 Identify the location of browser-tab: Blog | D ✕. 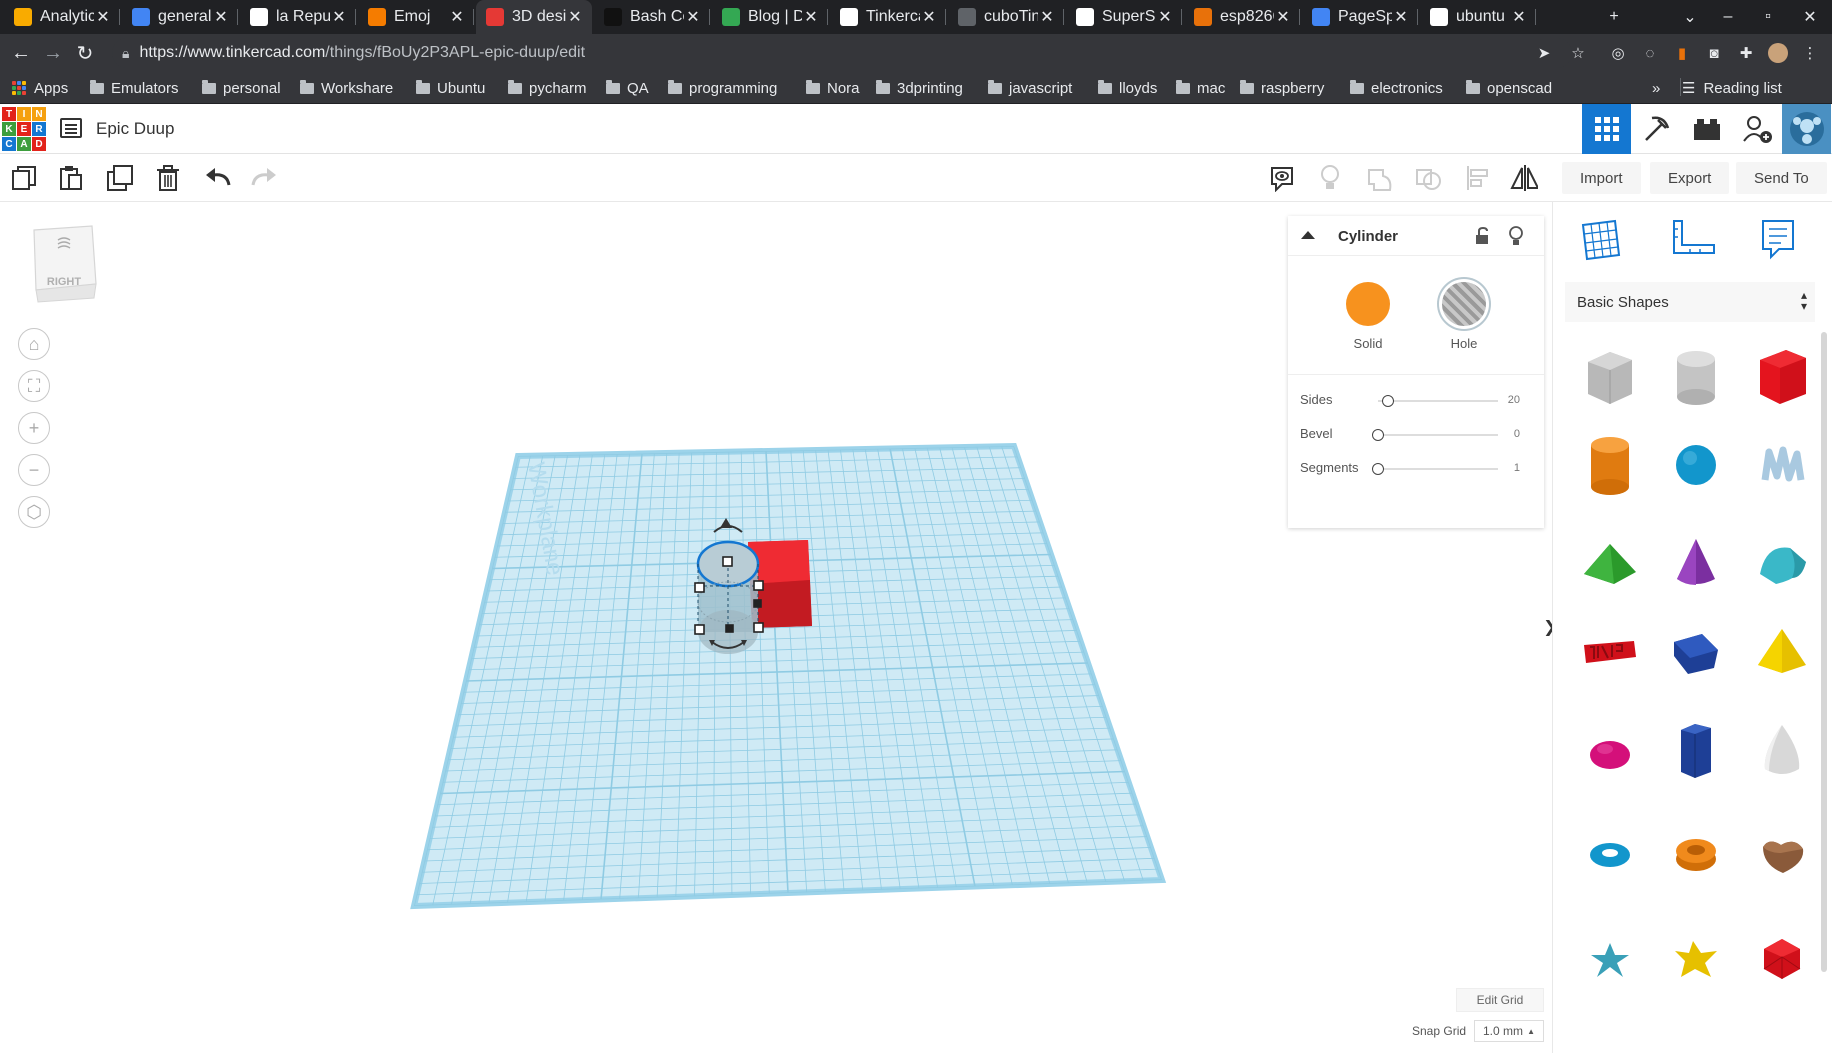
(770, 17).